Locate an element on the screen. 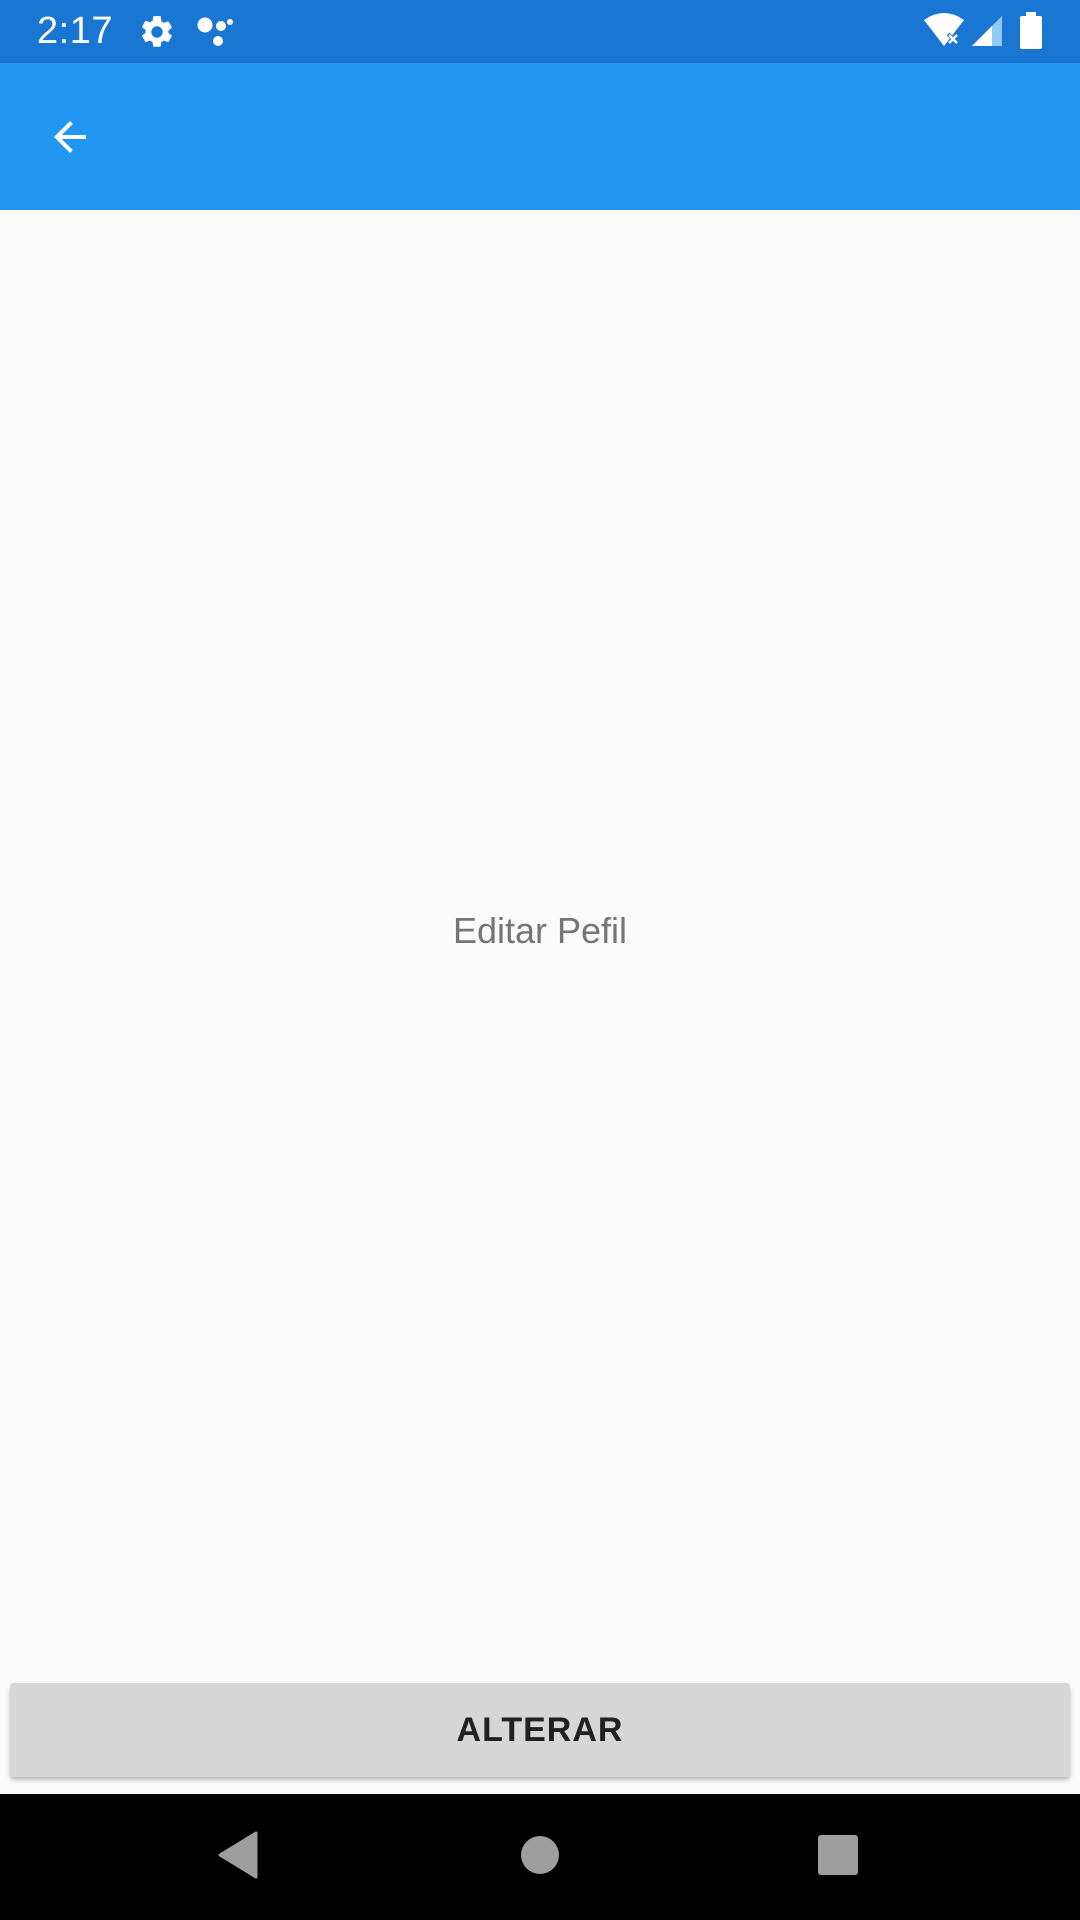 This screenshot has height=1920, width=1080. recents-square-icon is located at coordinates (838, 1857).